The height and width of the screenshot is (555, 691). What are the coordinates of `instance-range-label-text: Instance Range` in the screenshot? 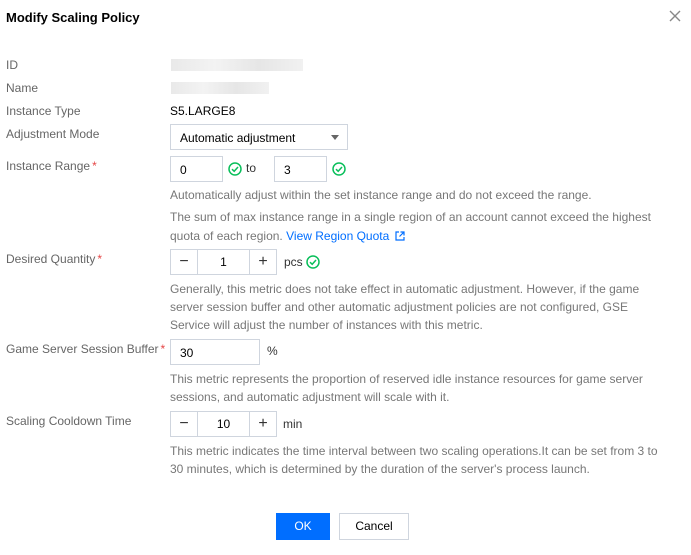 It's located at (48, 166).